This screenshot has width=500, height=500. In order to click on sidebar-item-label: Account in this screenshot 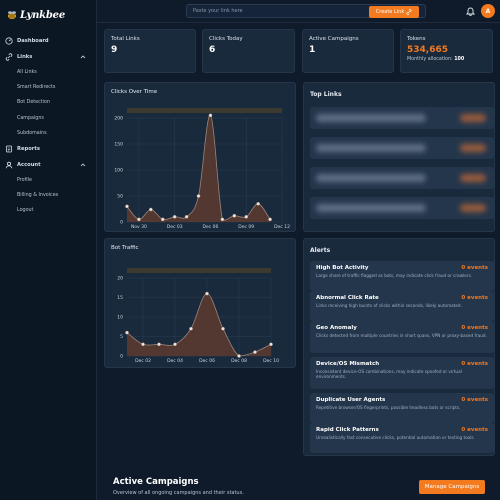, I will do `click(29, 164)`.